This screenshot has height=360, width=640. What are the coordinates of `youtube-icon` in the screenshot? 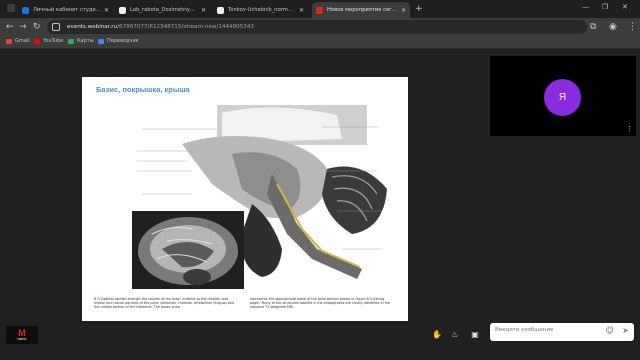 It's located at (37, 41).